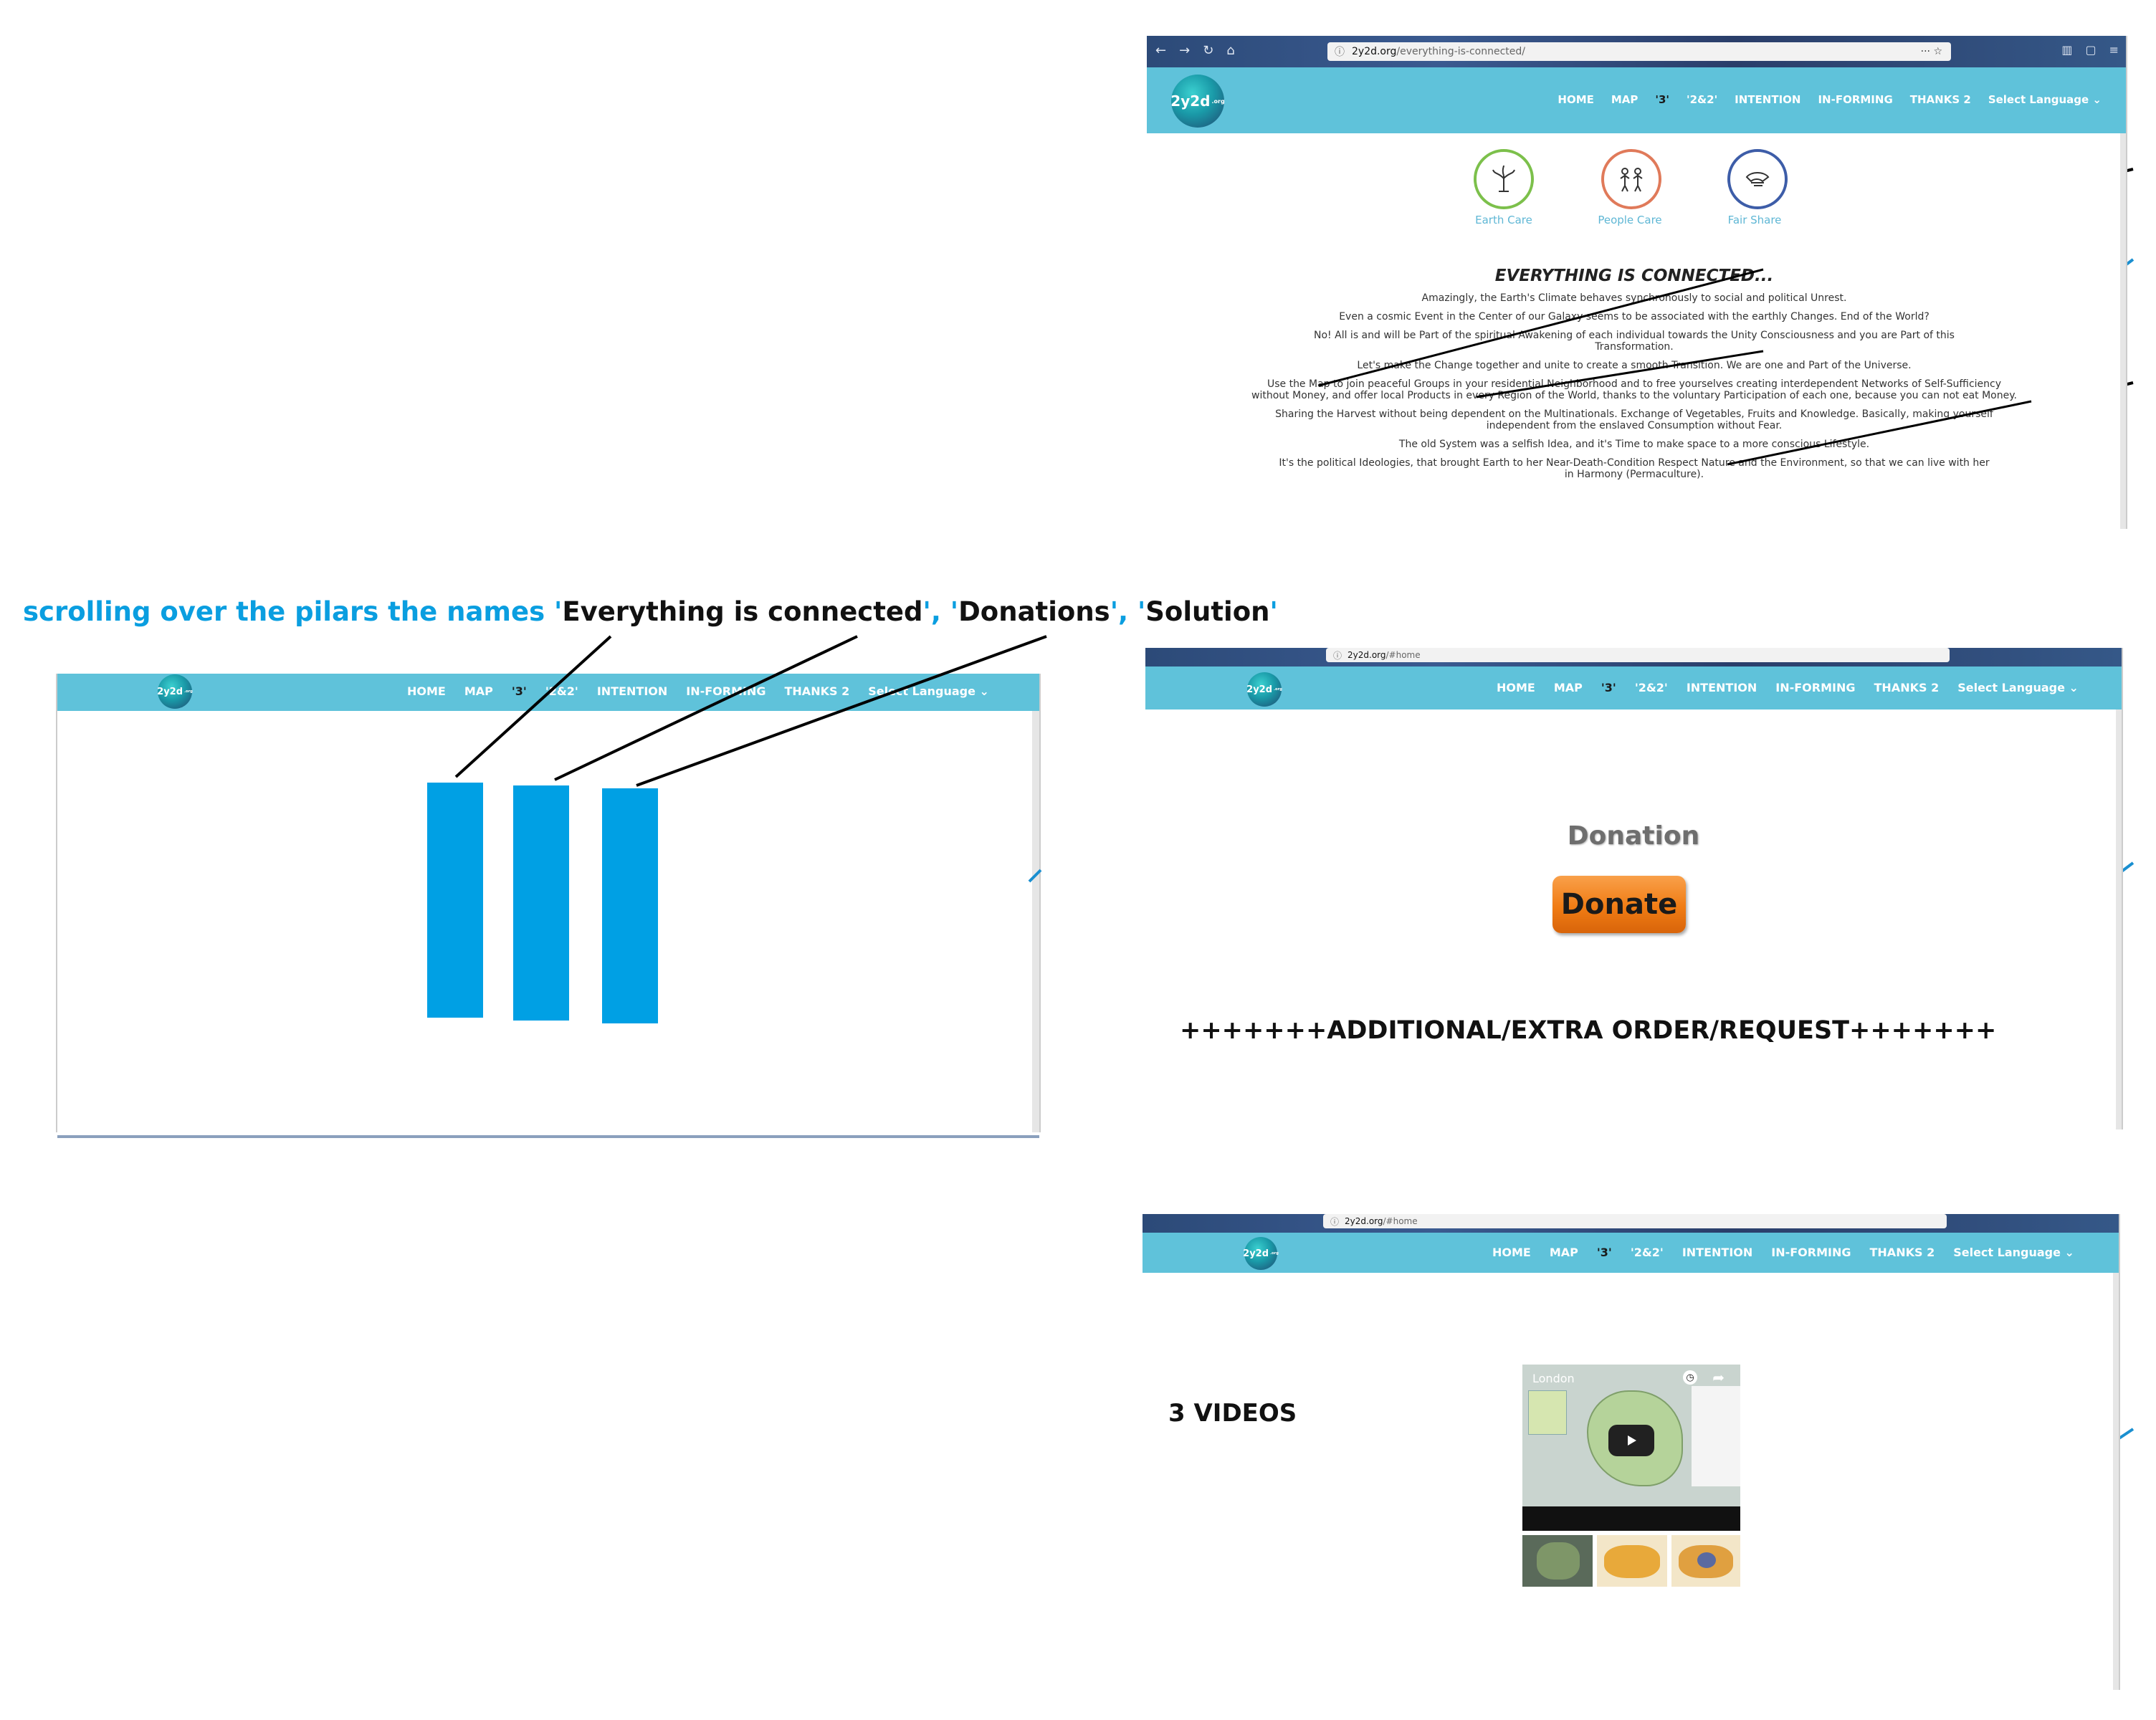  I want to click on connector-donations, so click(706, 708).